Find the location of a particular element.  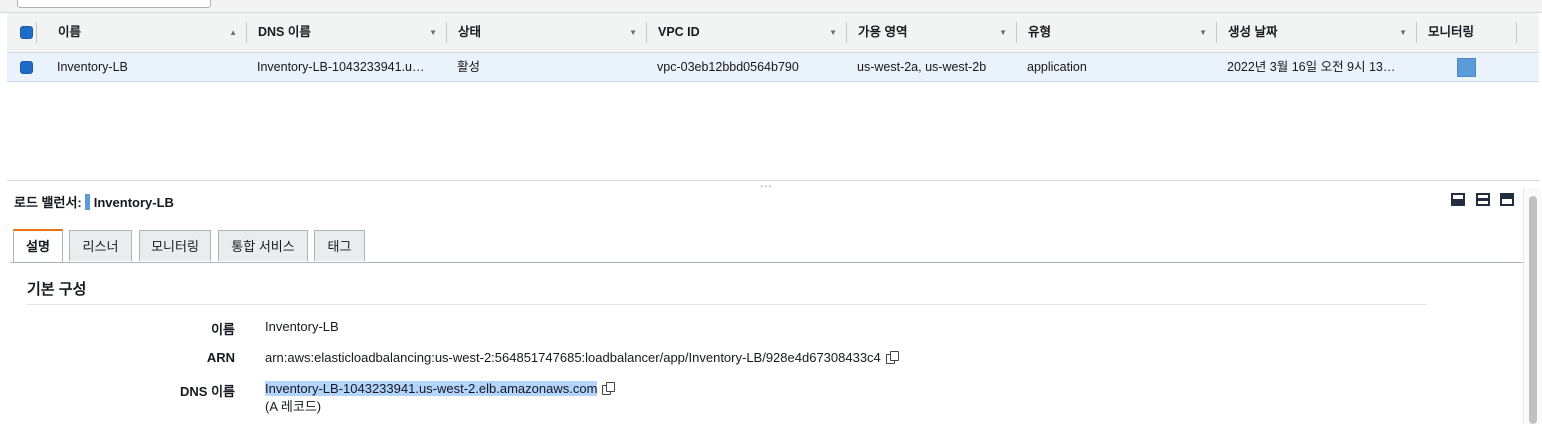

column-header-created-date: 생성 날짜 ▼ is located at coordinates (1317, 32).